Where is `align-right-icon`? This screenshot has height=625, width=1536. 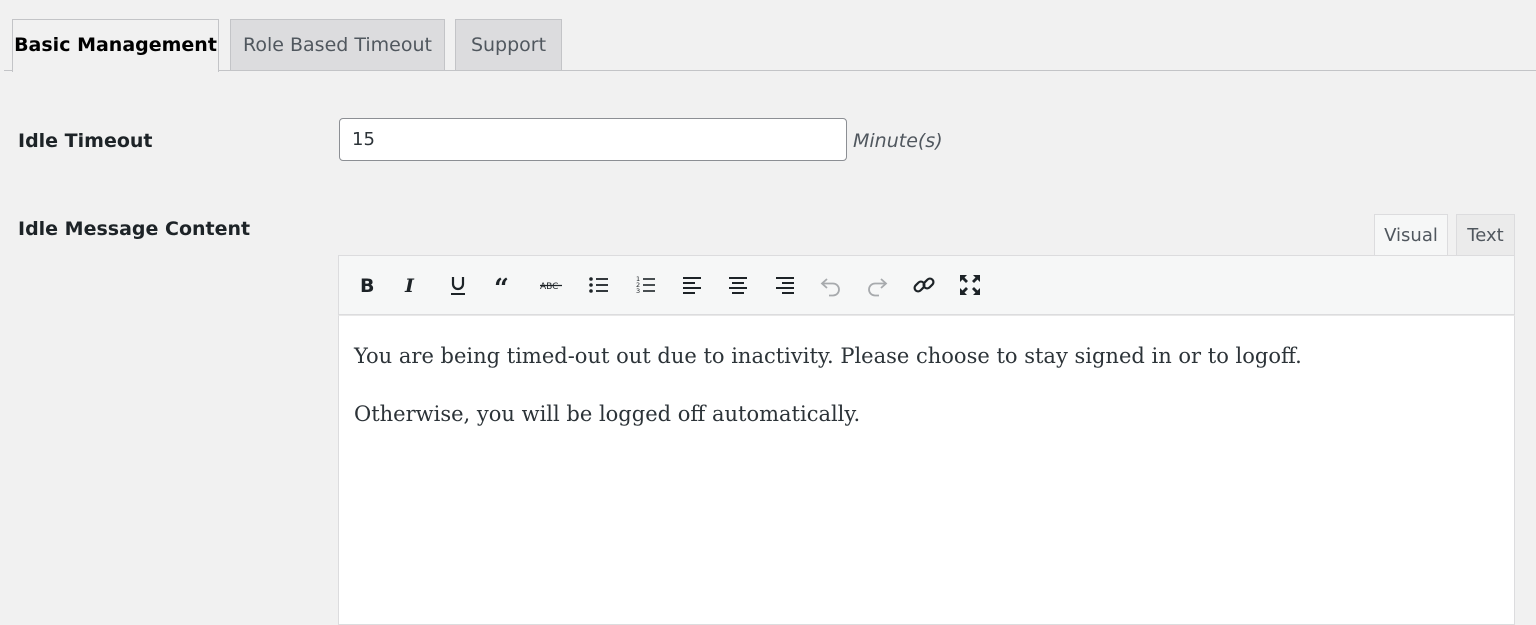
align-right-icon is located at coordinates (785, 285).